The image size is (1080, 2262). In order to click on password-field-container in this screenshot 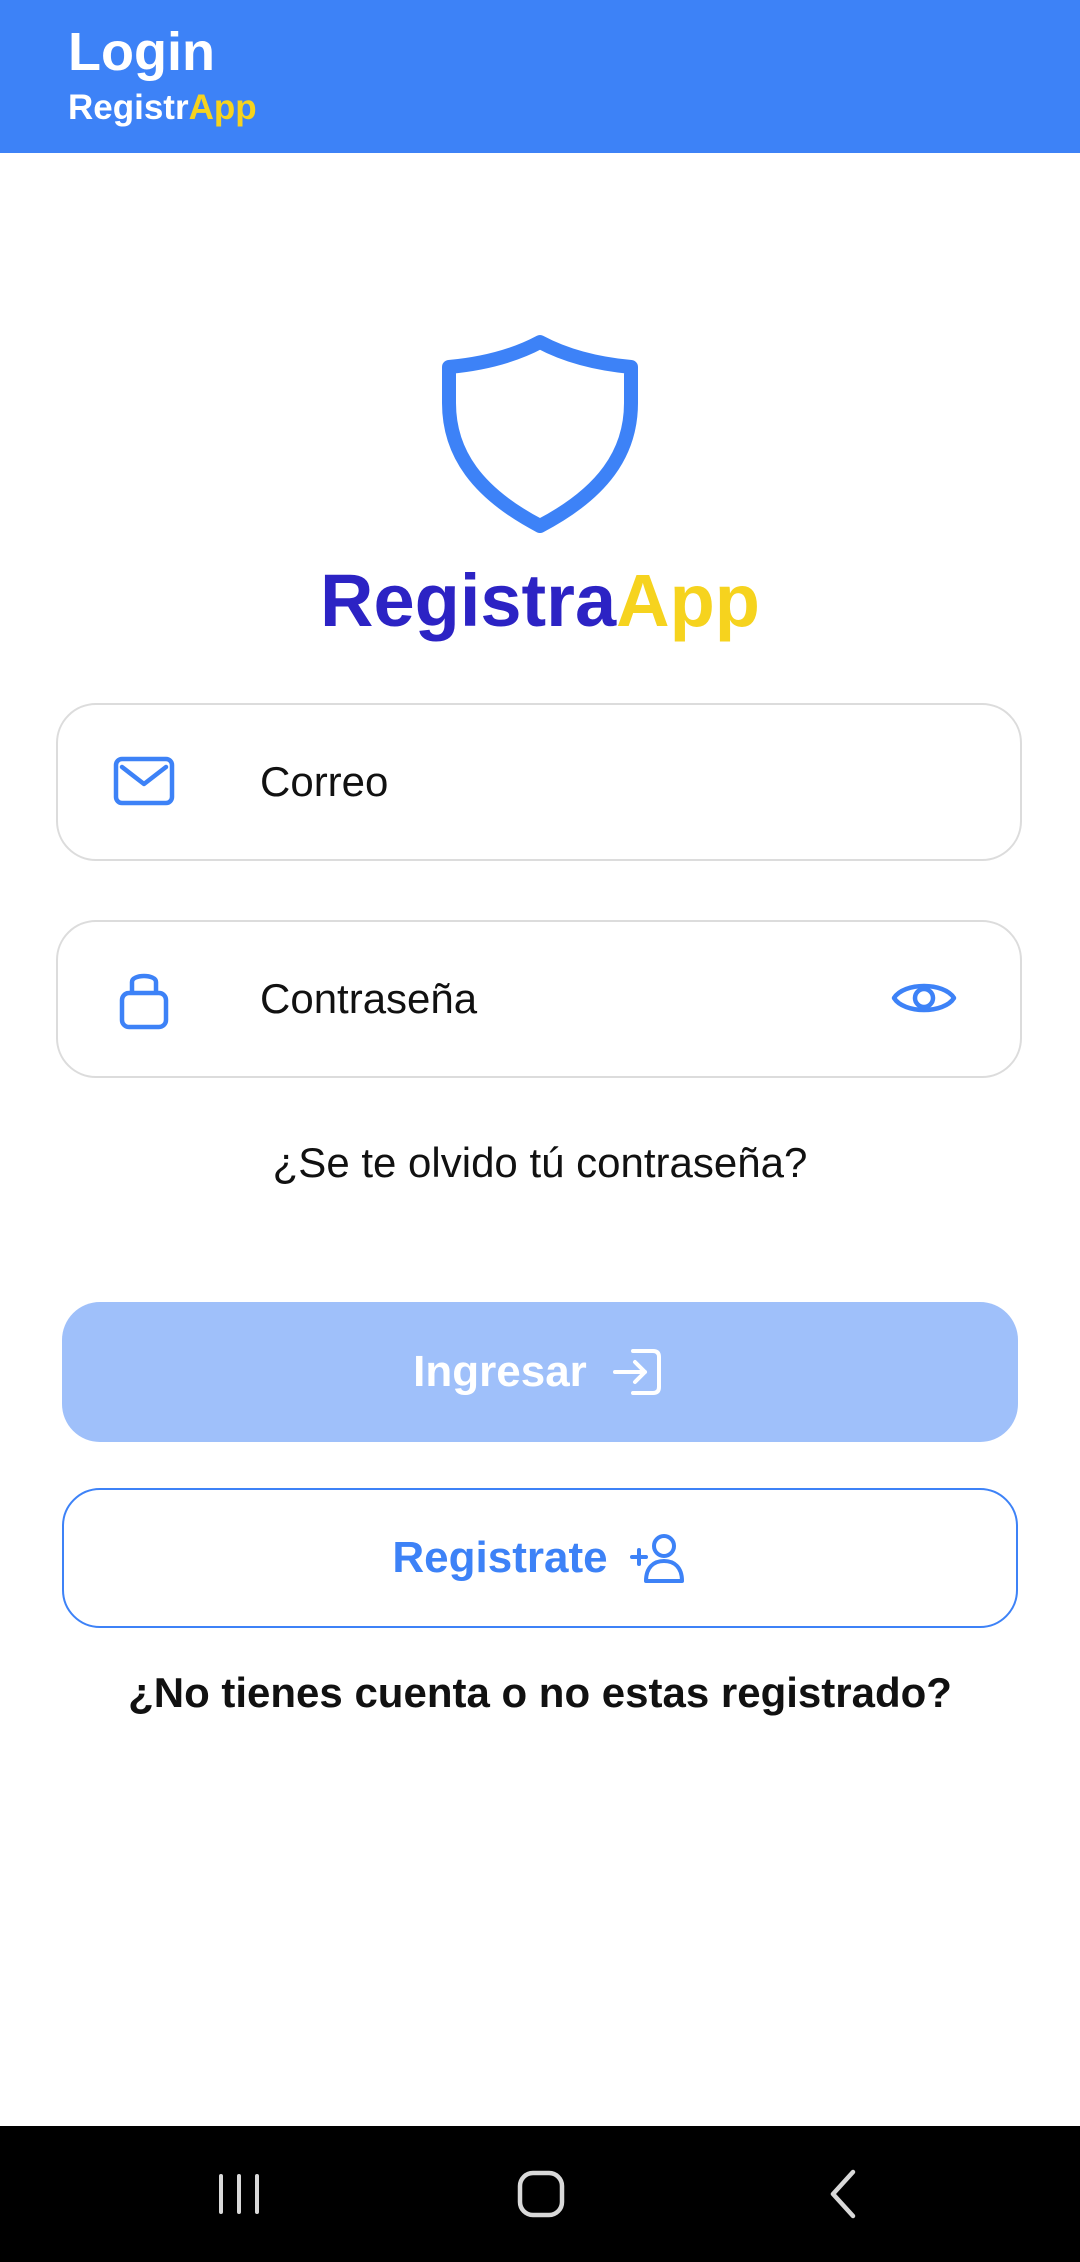, I will do `click(539, 999)`.